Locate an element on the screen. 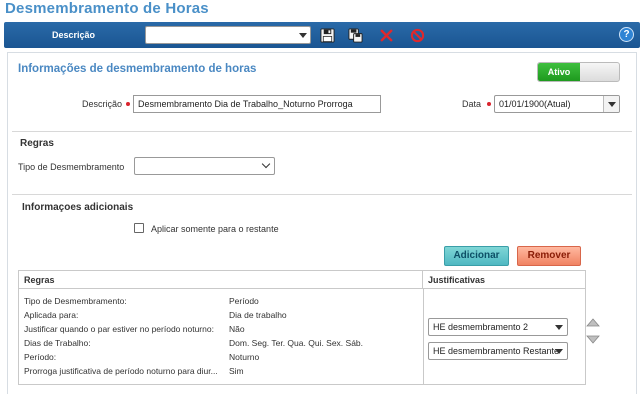 The image size is (643, 394). section-title: Informações de desmembramento de horas is located at coordinates (137, 69).